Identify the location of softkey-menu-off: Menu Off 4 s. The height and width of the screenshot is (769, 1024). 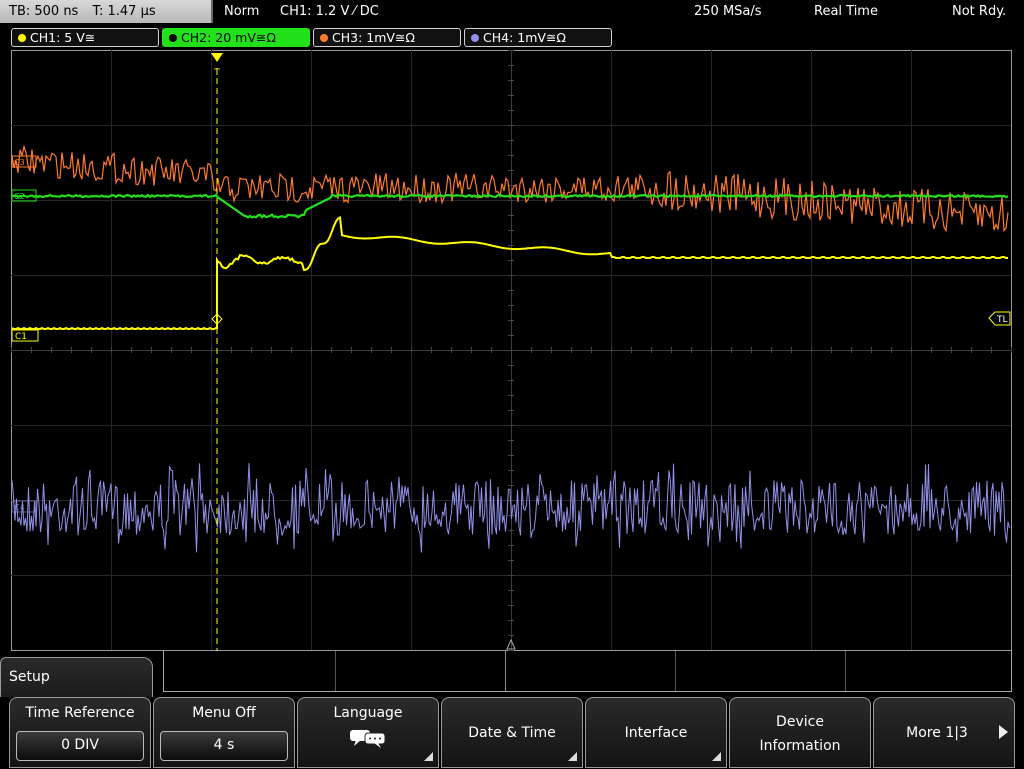
(224, 732).